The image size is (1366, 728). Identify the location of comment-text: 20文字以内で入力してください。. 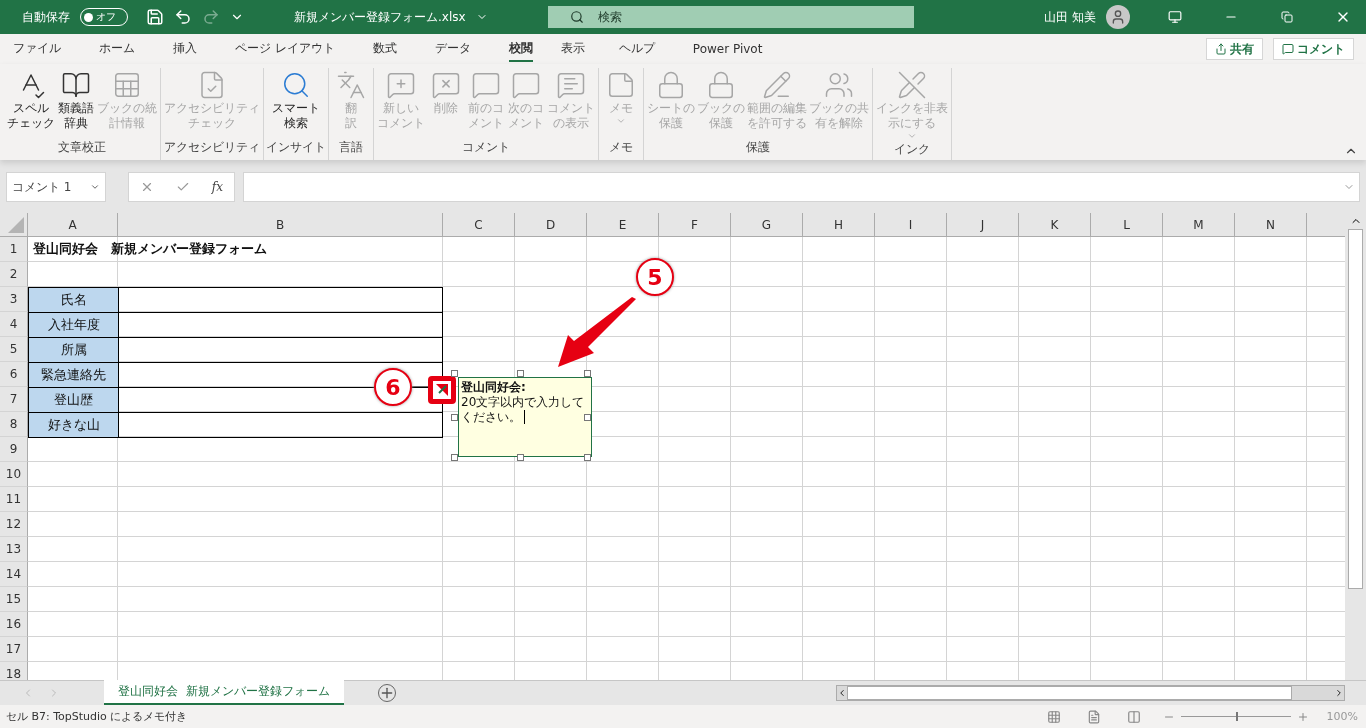
(523, 410).